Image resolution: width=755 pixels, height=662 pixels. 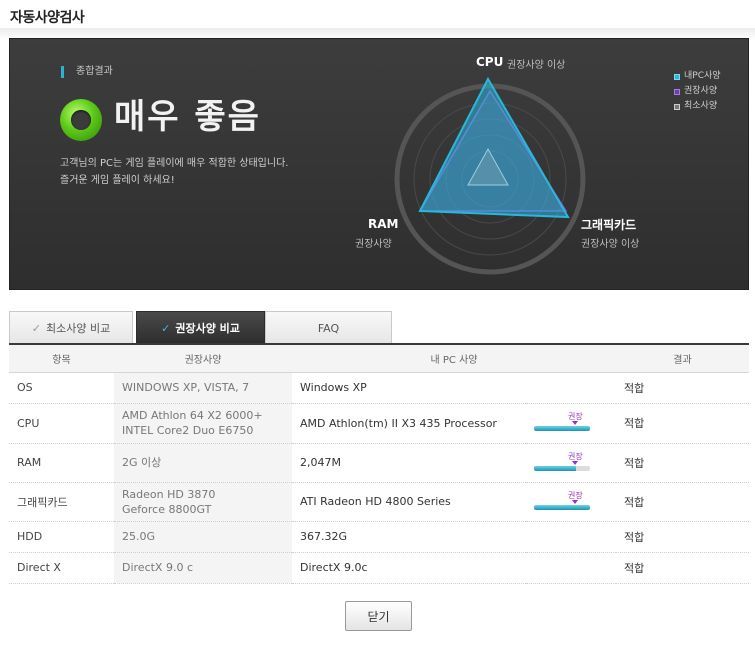 I want to click on cell-recommended: Radeon HD 3870 Geforce 8800GT, so click(x=203, y=502).